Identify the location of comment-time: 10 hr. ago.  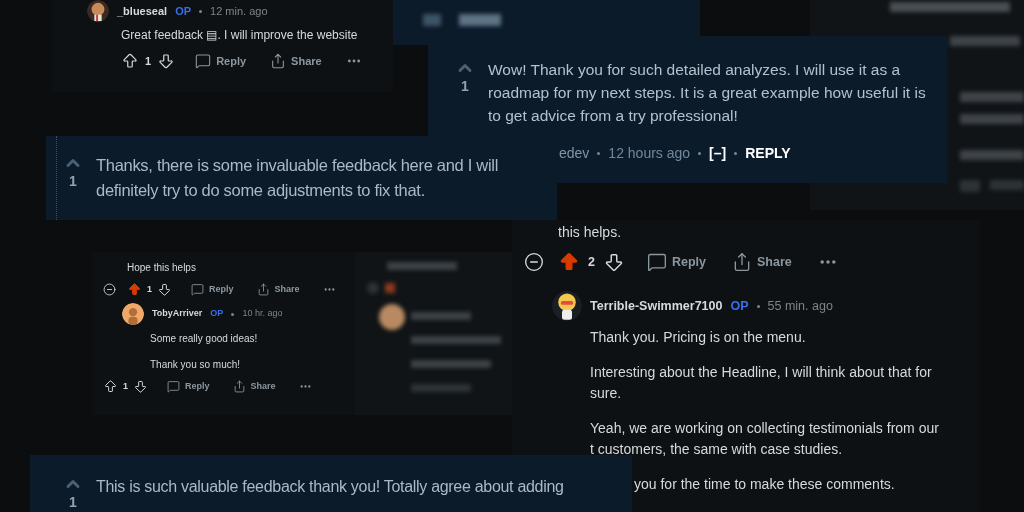
(262, 314).